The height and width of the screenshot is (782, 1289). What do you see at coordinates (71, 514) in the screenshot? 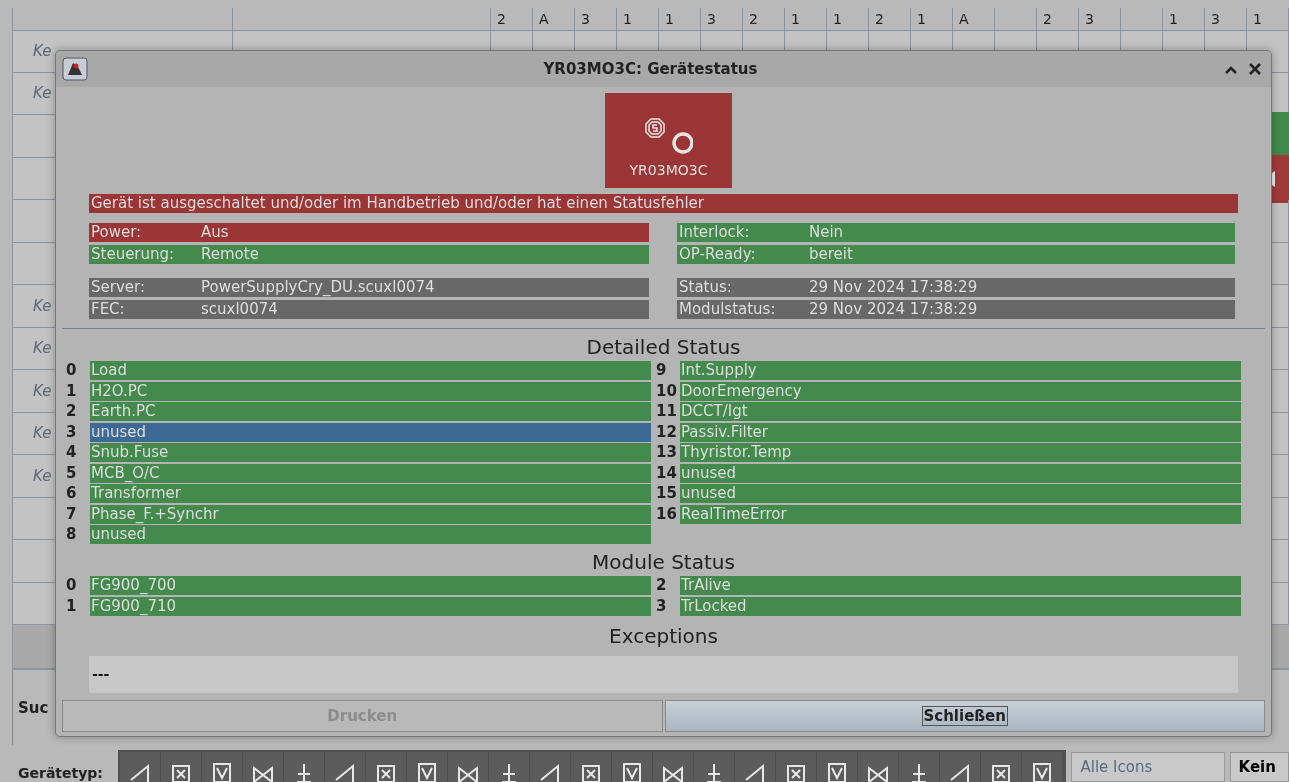
I see `status-index: 7` at bounding box center [71, 514].